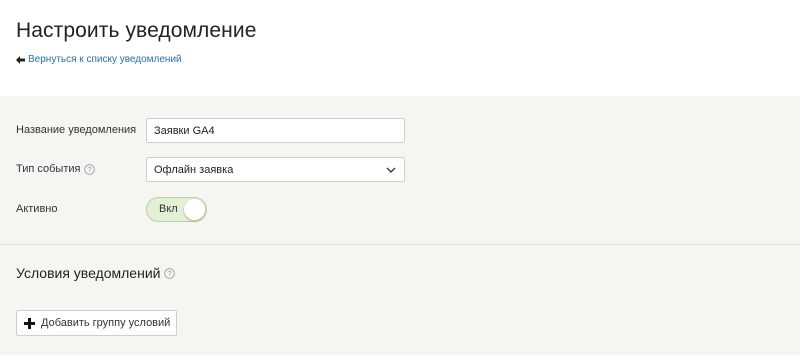  What do you see at coordinates (168, 209) in the screenshot?
I see `toggle-state-label: Вкл` at bounding box center [168, 209].